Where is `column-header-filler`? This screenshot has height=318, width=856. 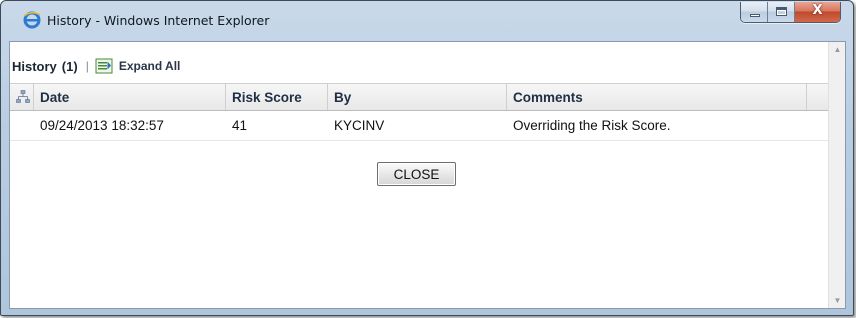
column-header-filler is located at coordinates (818, 97).